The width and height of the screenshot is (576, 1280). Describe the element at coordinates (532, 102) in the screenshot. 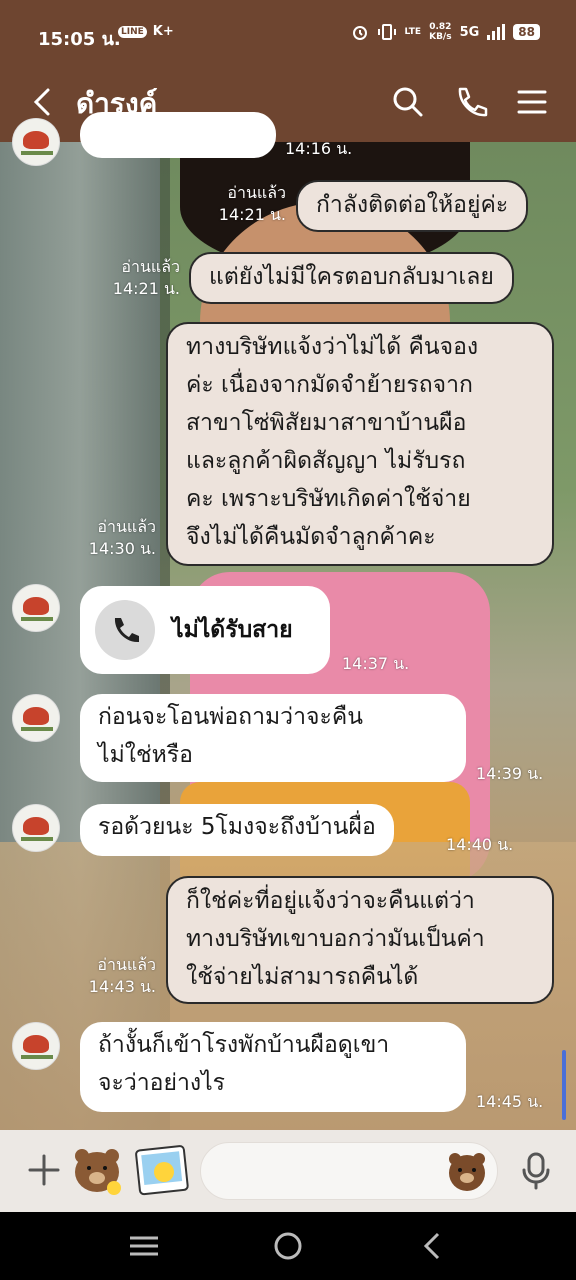

I see `menu-icon` at that location.